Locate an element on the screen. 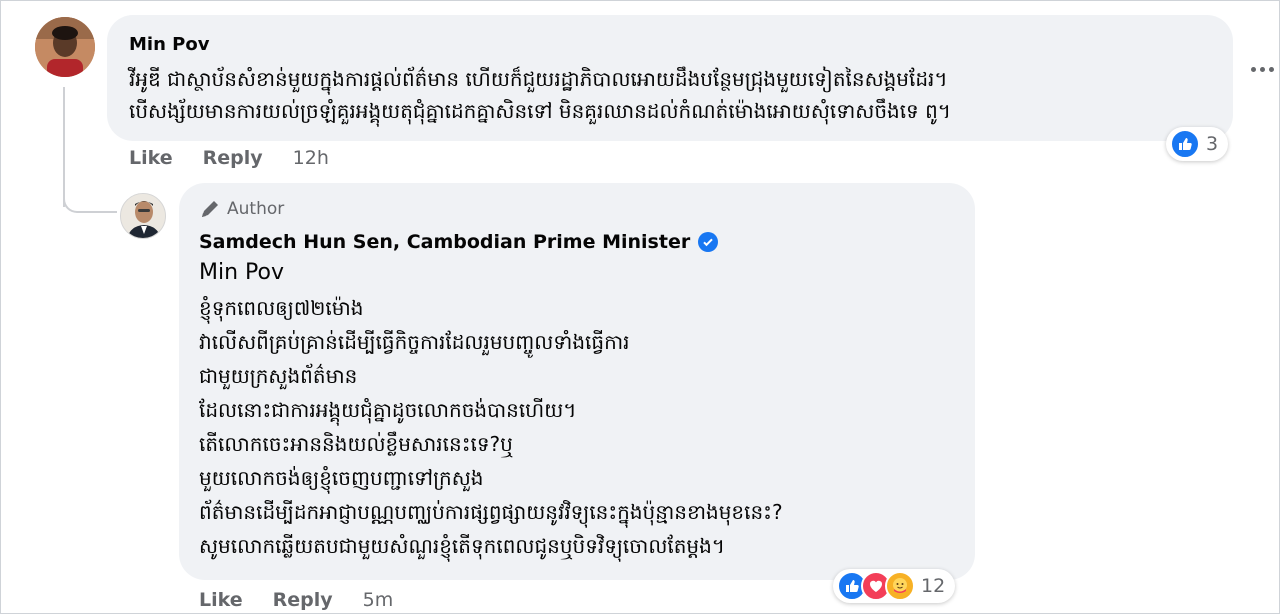 This screenshot has width=1280, height=614. reply-actions: Like Reply 5m is located at coordinates (296, 600).